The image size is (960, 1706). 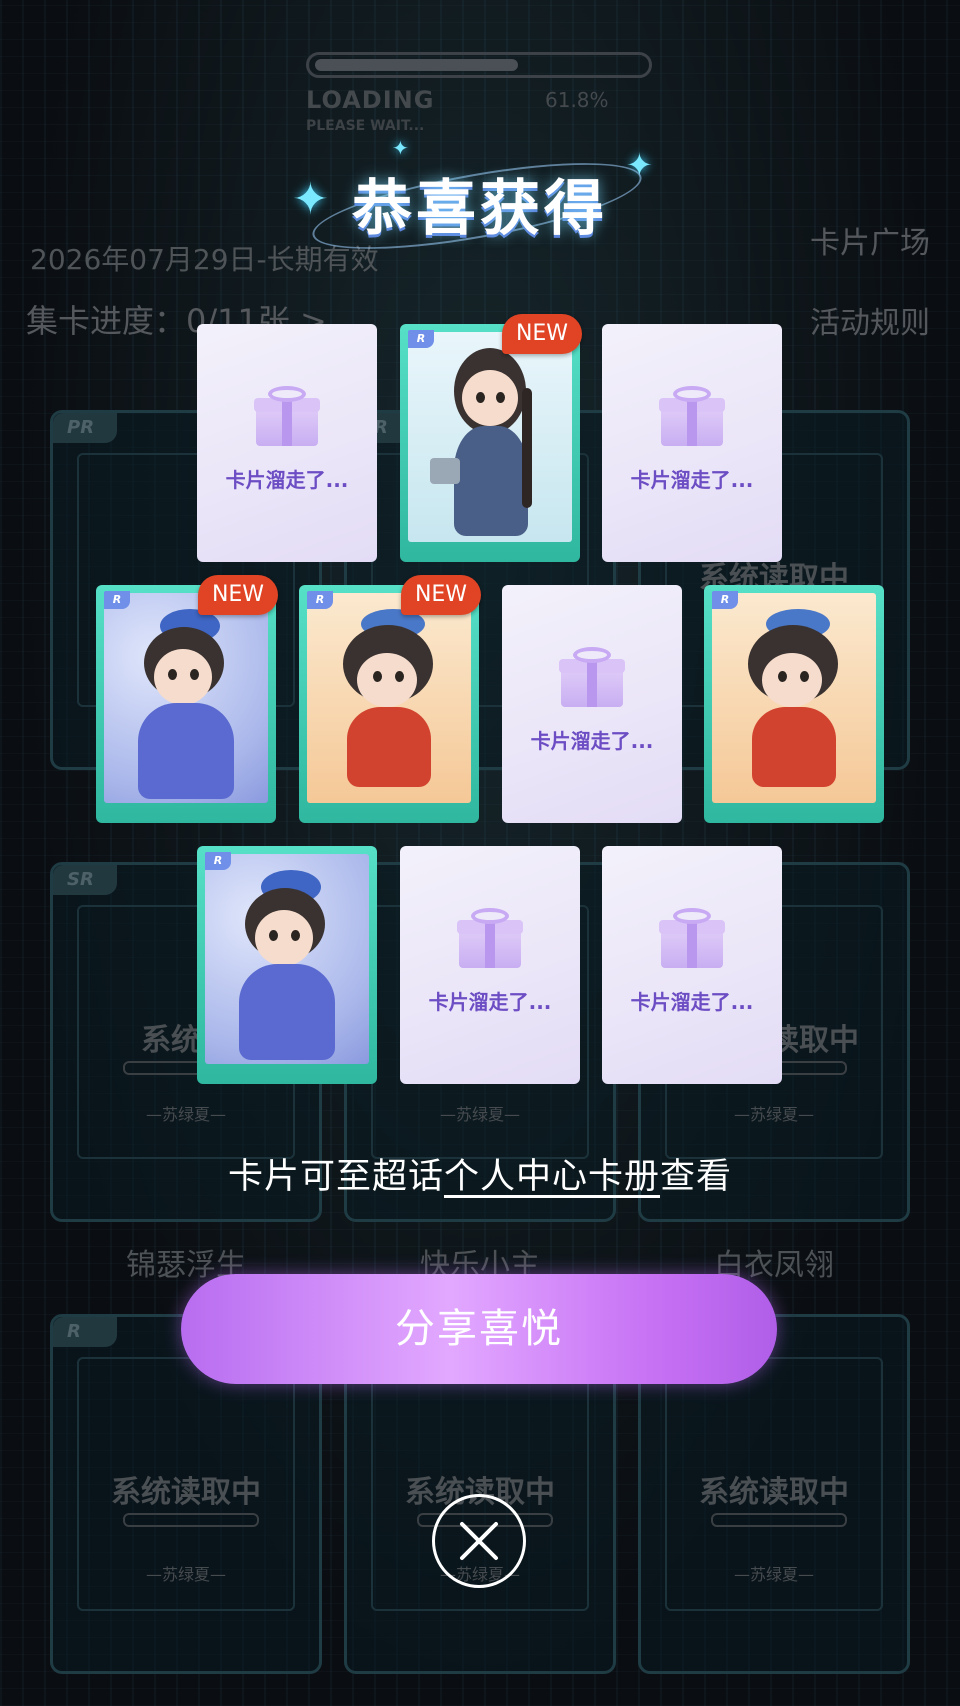 I want to click on activity-rules-link: 活动规则, so click(x=870, y=320).